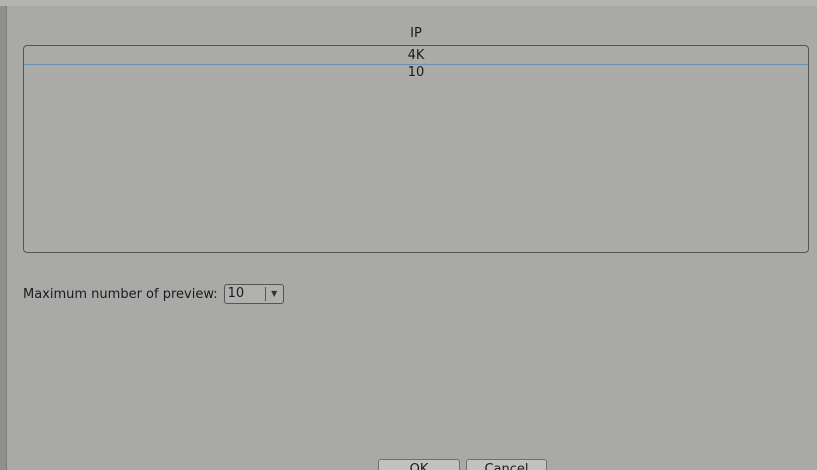 The width and height of the screenshot is (817, 470). Describe the element at coordinates (274, 294) in the screenshot. I see `chevron-down-icon: ▼` at that location.